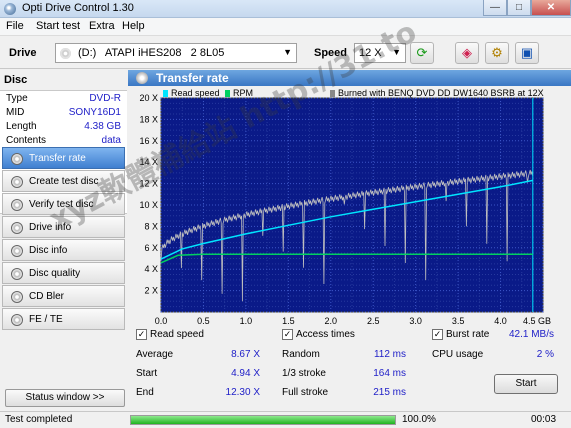 Image resolution: width=571 pixels, height=428 pixels. Describe the element at coordinates (133, 26) in the screenshot. I see `menu-help: Help` at that location.